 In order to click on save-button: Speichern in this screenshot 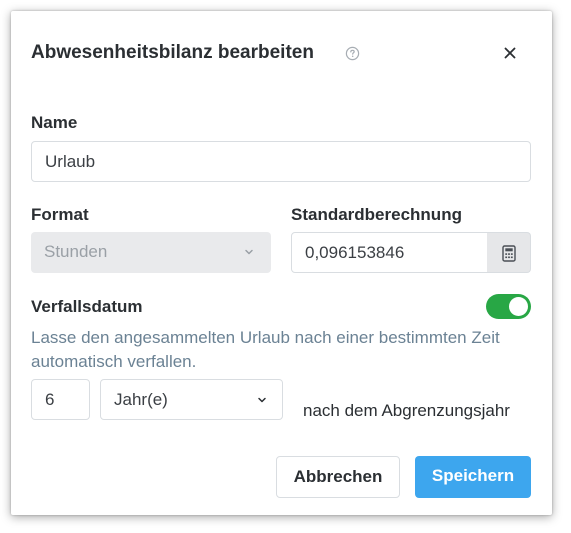, I will do `click(473, 477)`.